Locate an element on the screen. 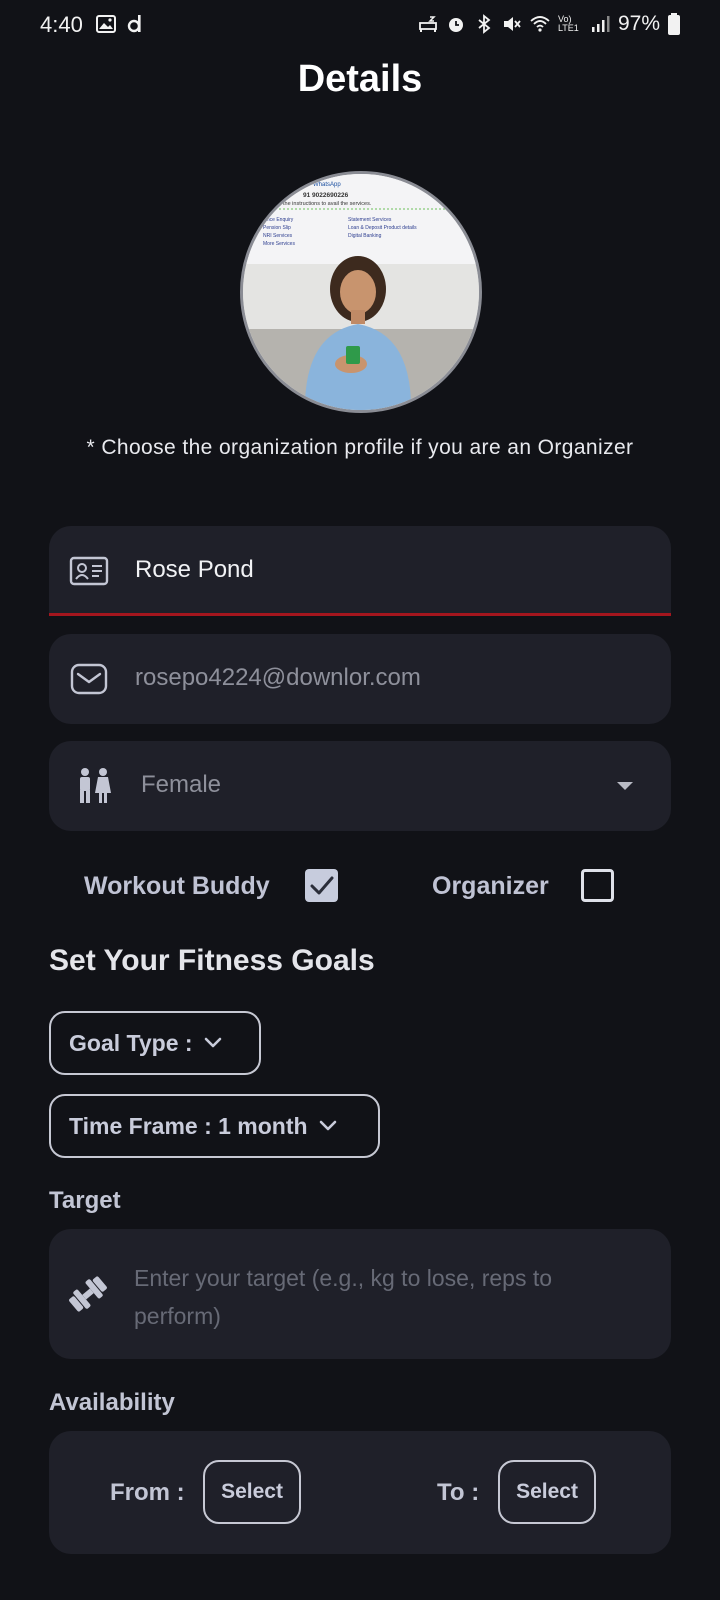 The width and height of the screenshot is (720, 1600). volte-indicator: Vo) LTE1 is located at coordinates (568, 23).